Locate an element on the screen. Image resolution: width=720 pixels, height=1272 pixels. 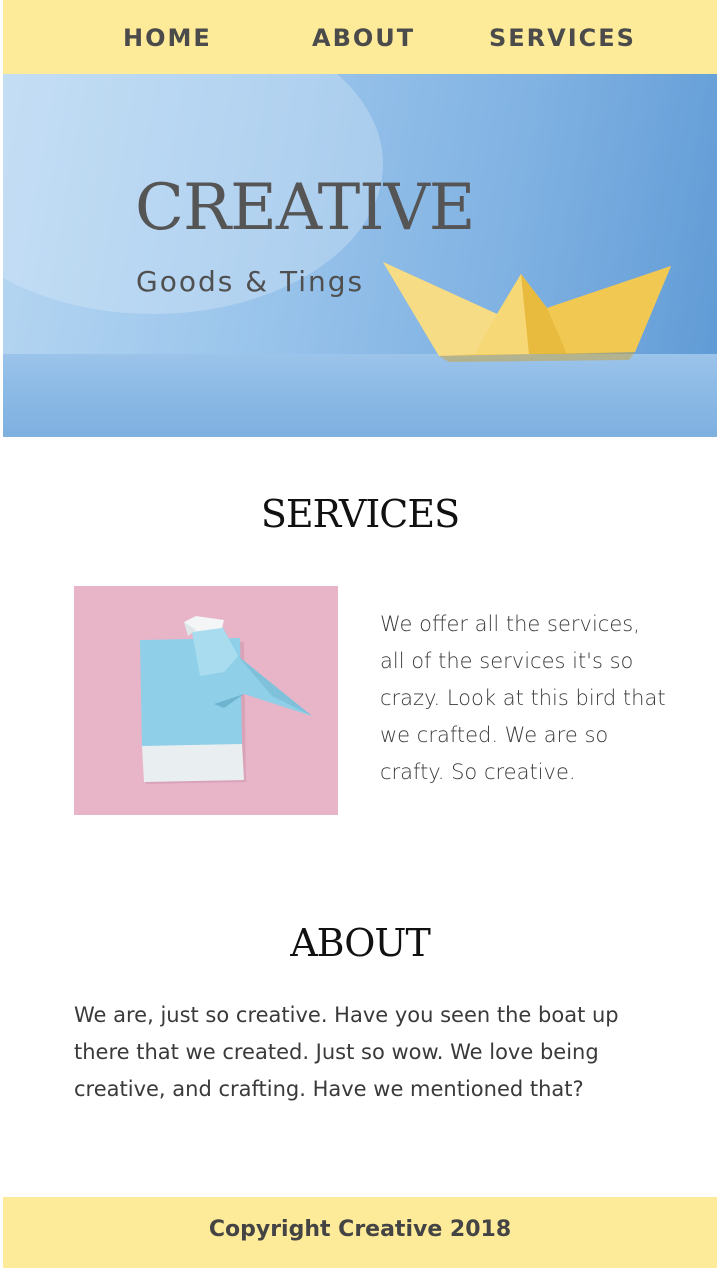
footer-copyright: Copyright Creative 2018 is located at coordinates (360, 1229).